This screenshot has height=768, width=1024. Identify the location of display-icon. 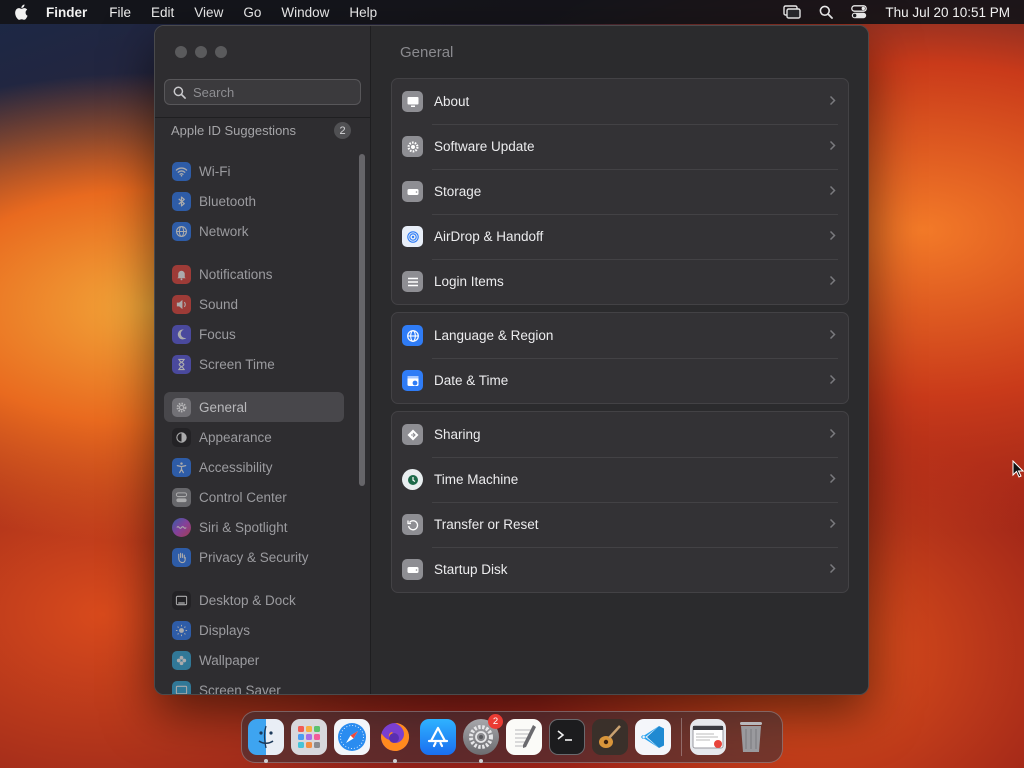
(412, 101).